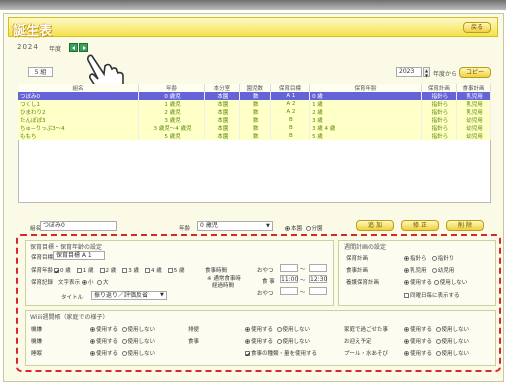  I want to click on column-header: 園児数, so click(255, 88).